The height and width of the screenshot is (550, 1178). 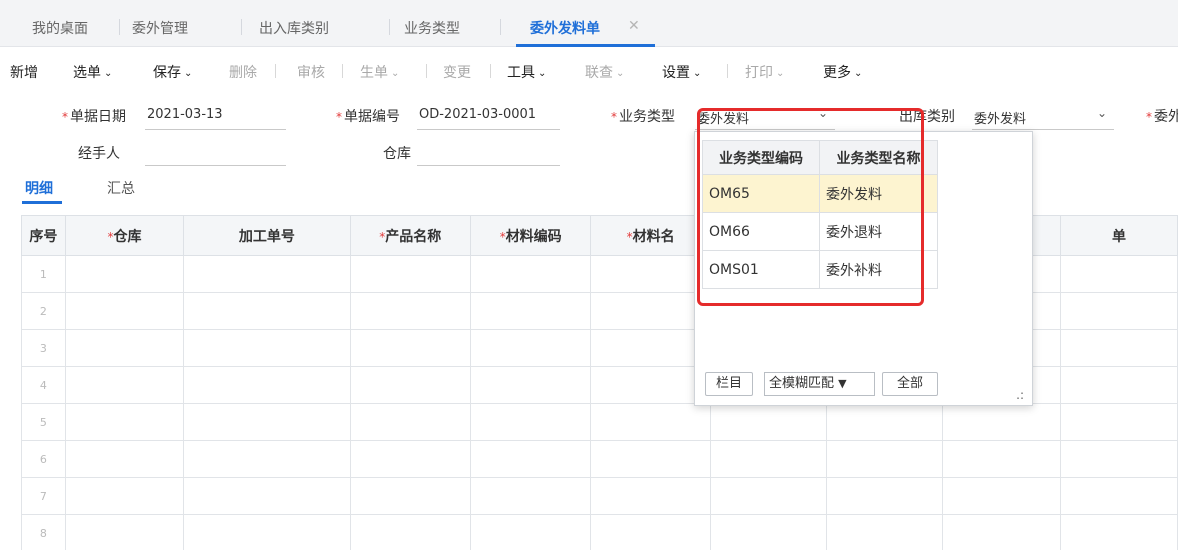 I want to click on table-row: 8, so click(x=599, y=532).